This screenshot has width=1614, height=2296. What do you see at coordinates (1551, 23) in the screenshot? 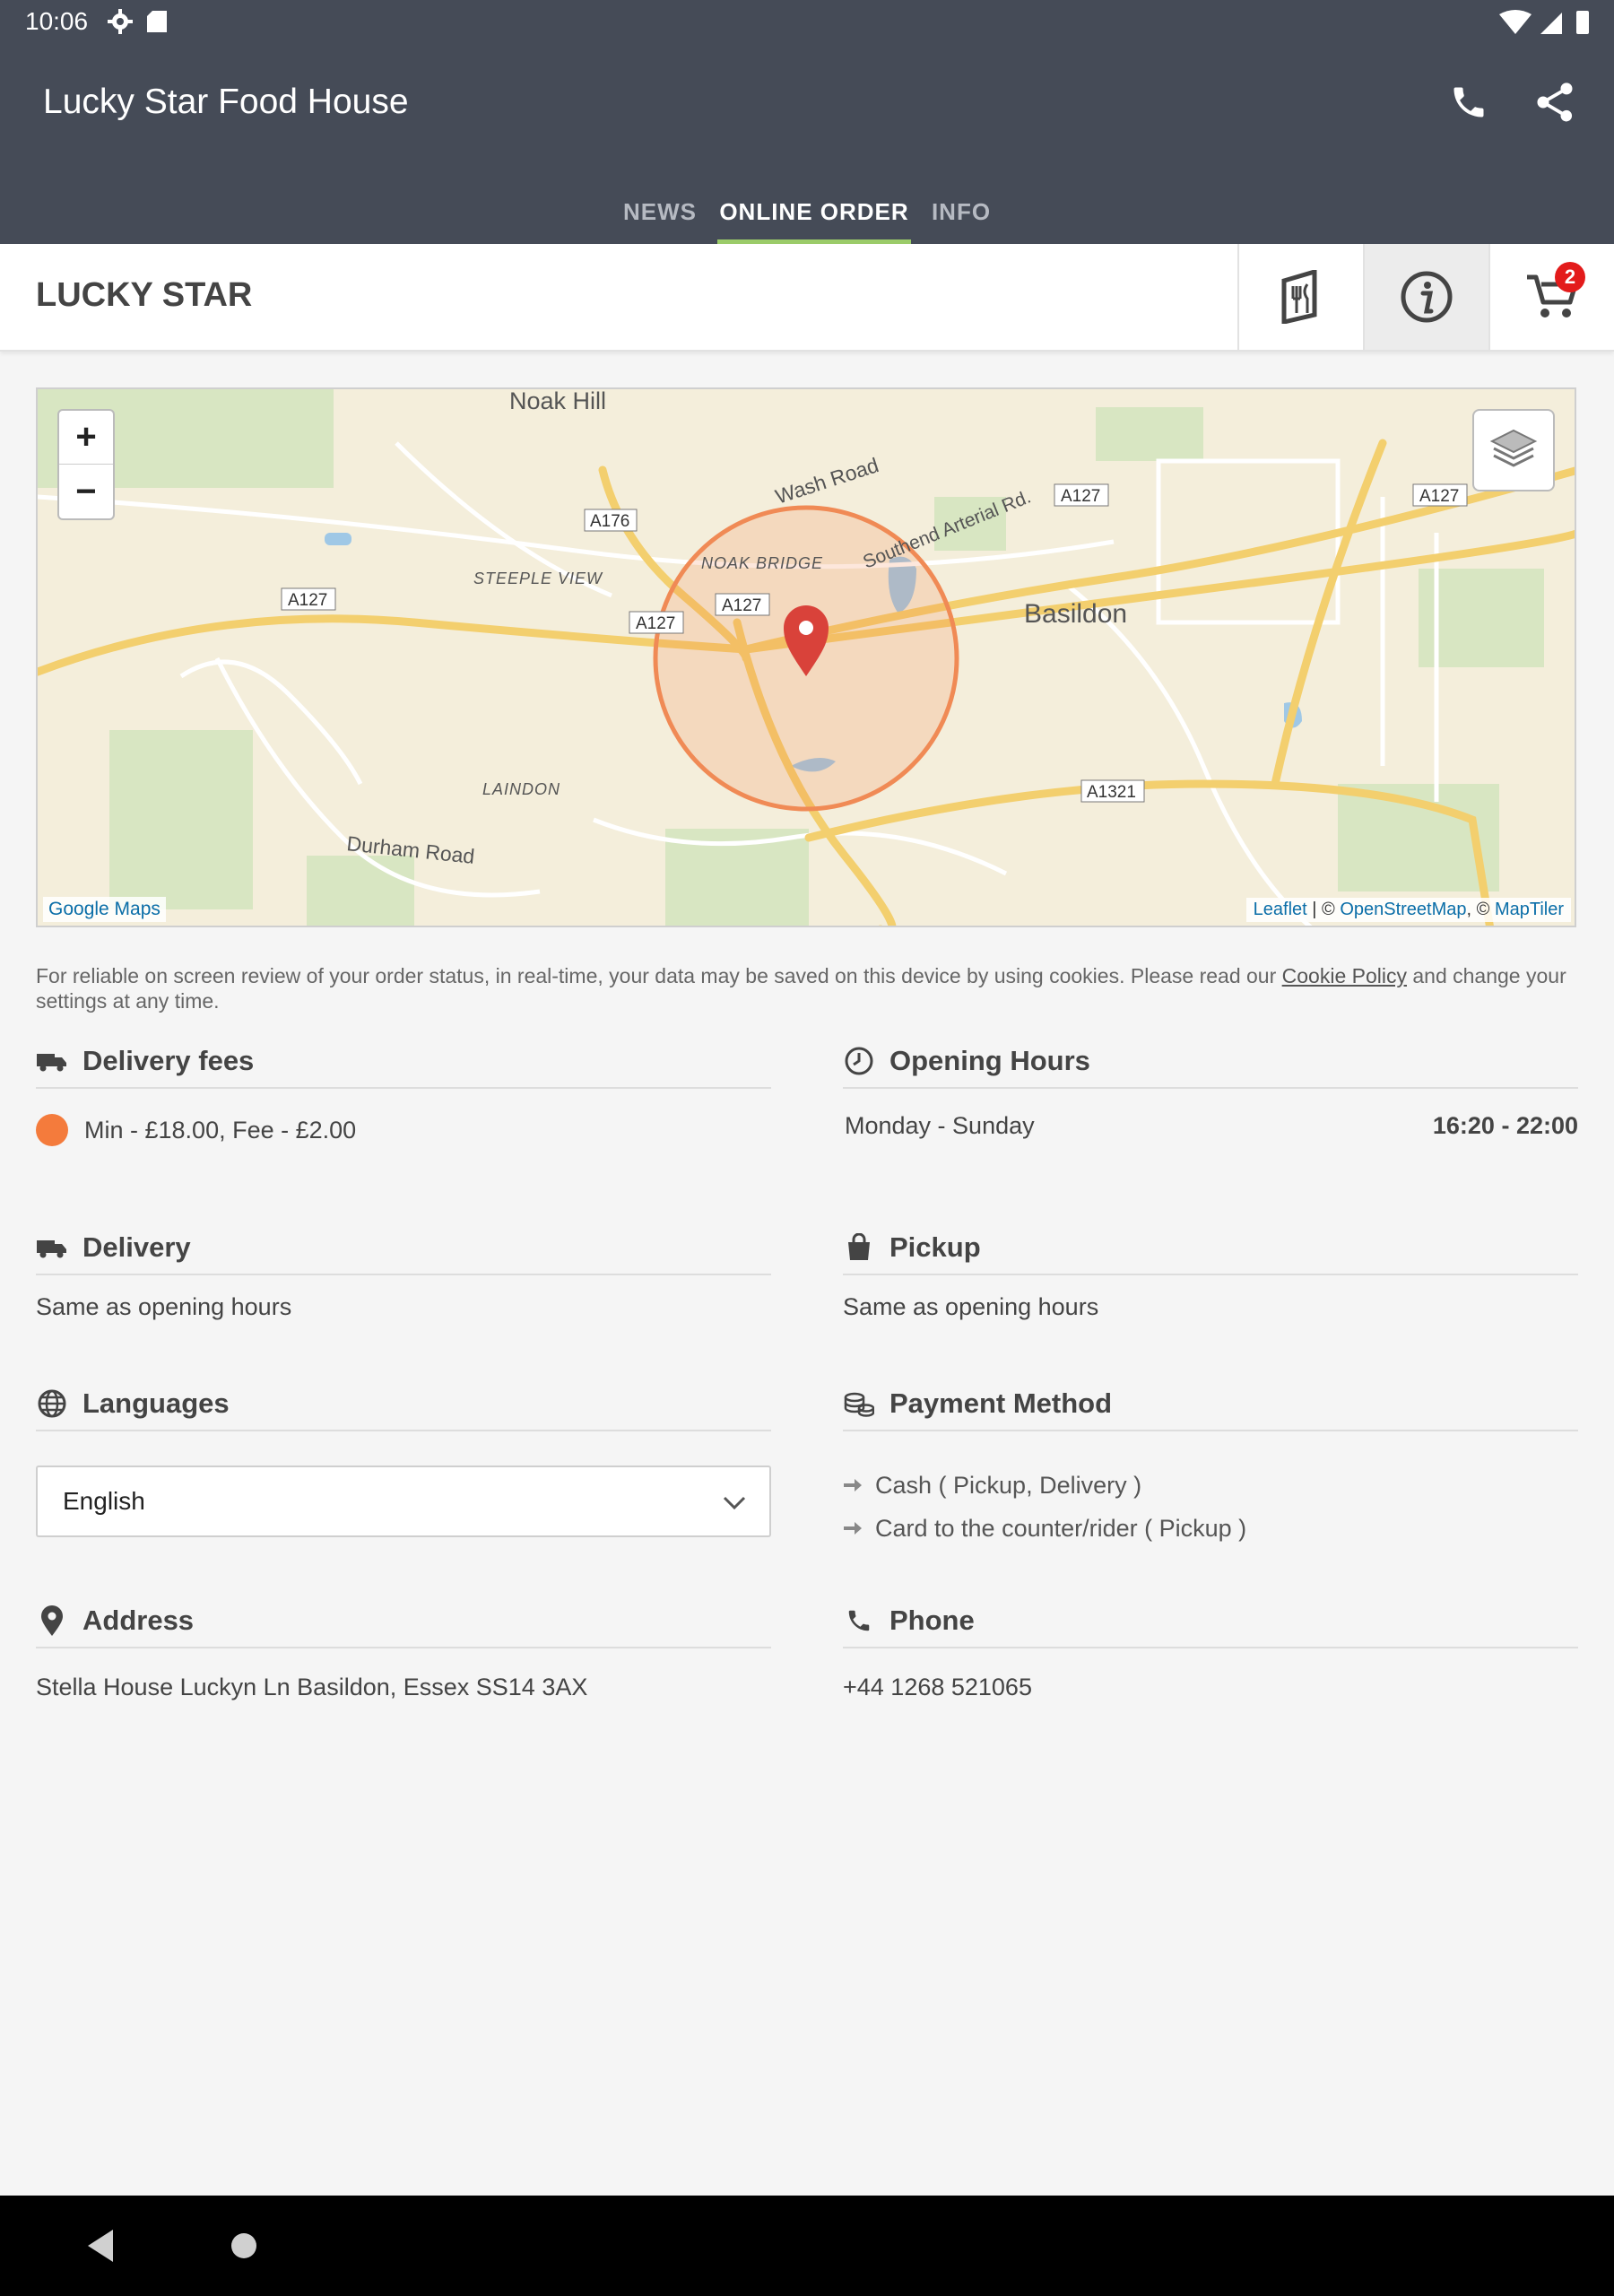
I see `signal-icon` at bounding box center [1551, 23].